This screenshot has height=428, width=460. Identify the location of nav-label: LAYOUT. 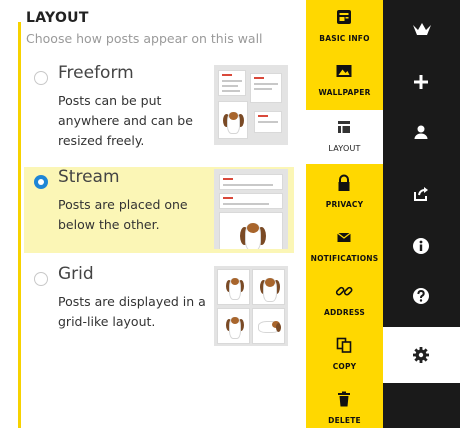
(344, 148).